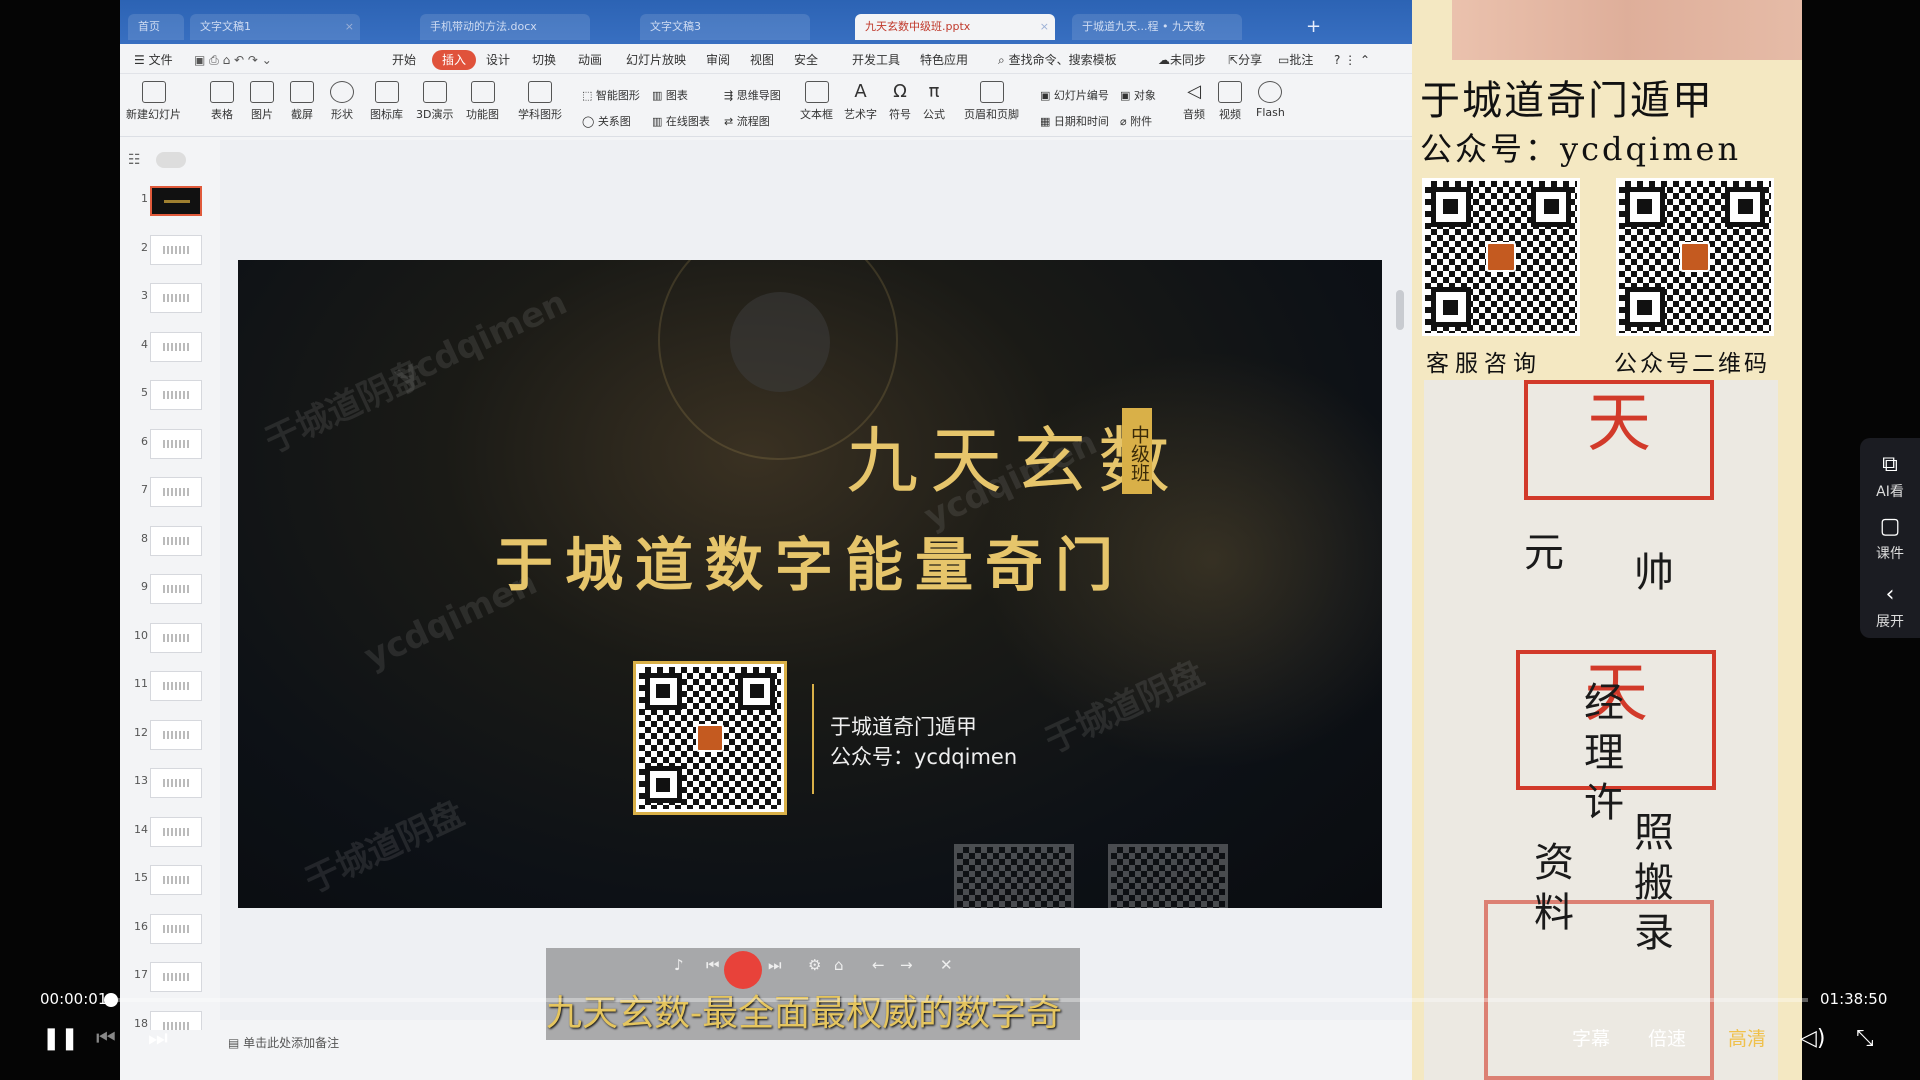 This screenshot has width=1920, height=1080. What do you see at coordinates (156, 27) in the screenshot?
I see `tab-home: 首页` at bounding box center [156, 27].